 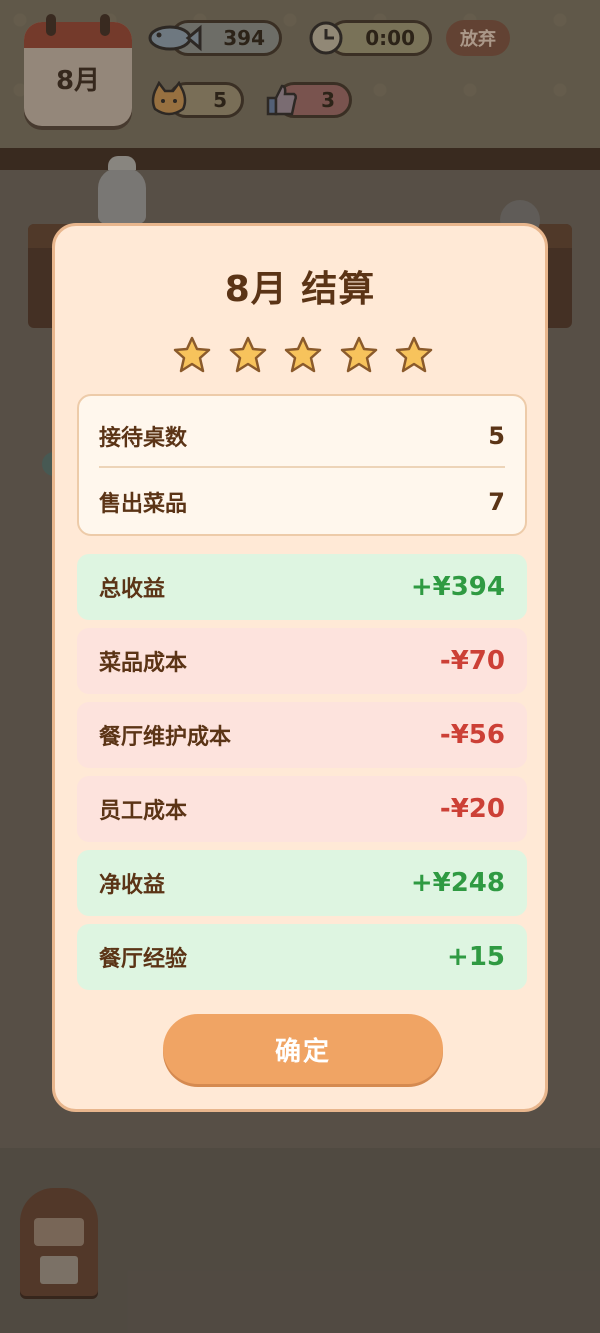 What do you see at coordinates (302, 735) in the screenshot?
I see `maintenance-cost-row: 餐厅维护成本 -¥56` at bounding box center [302, 735].